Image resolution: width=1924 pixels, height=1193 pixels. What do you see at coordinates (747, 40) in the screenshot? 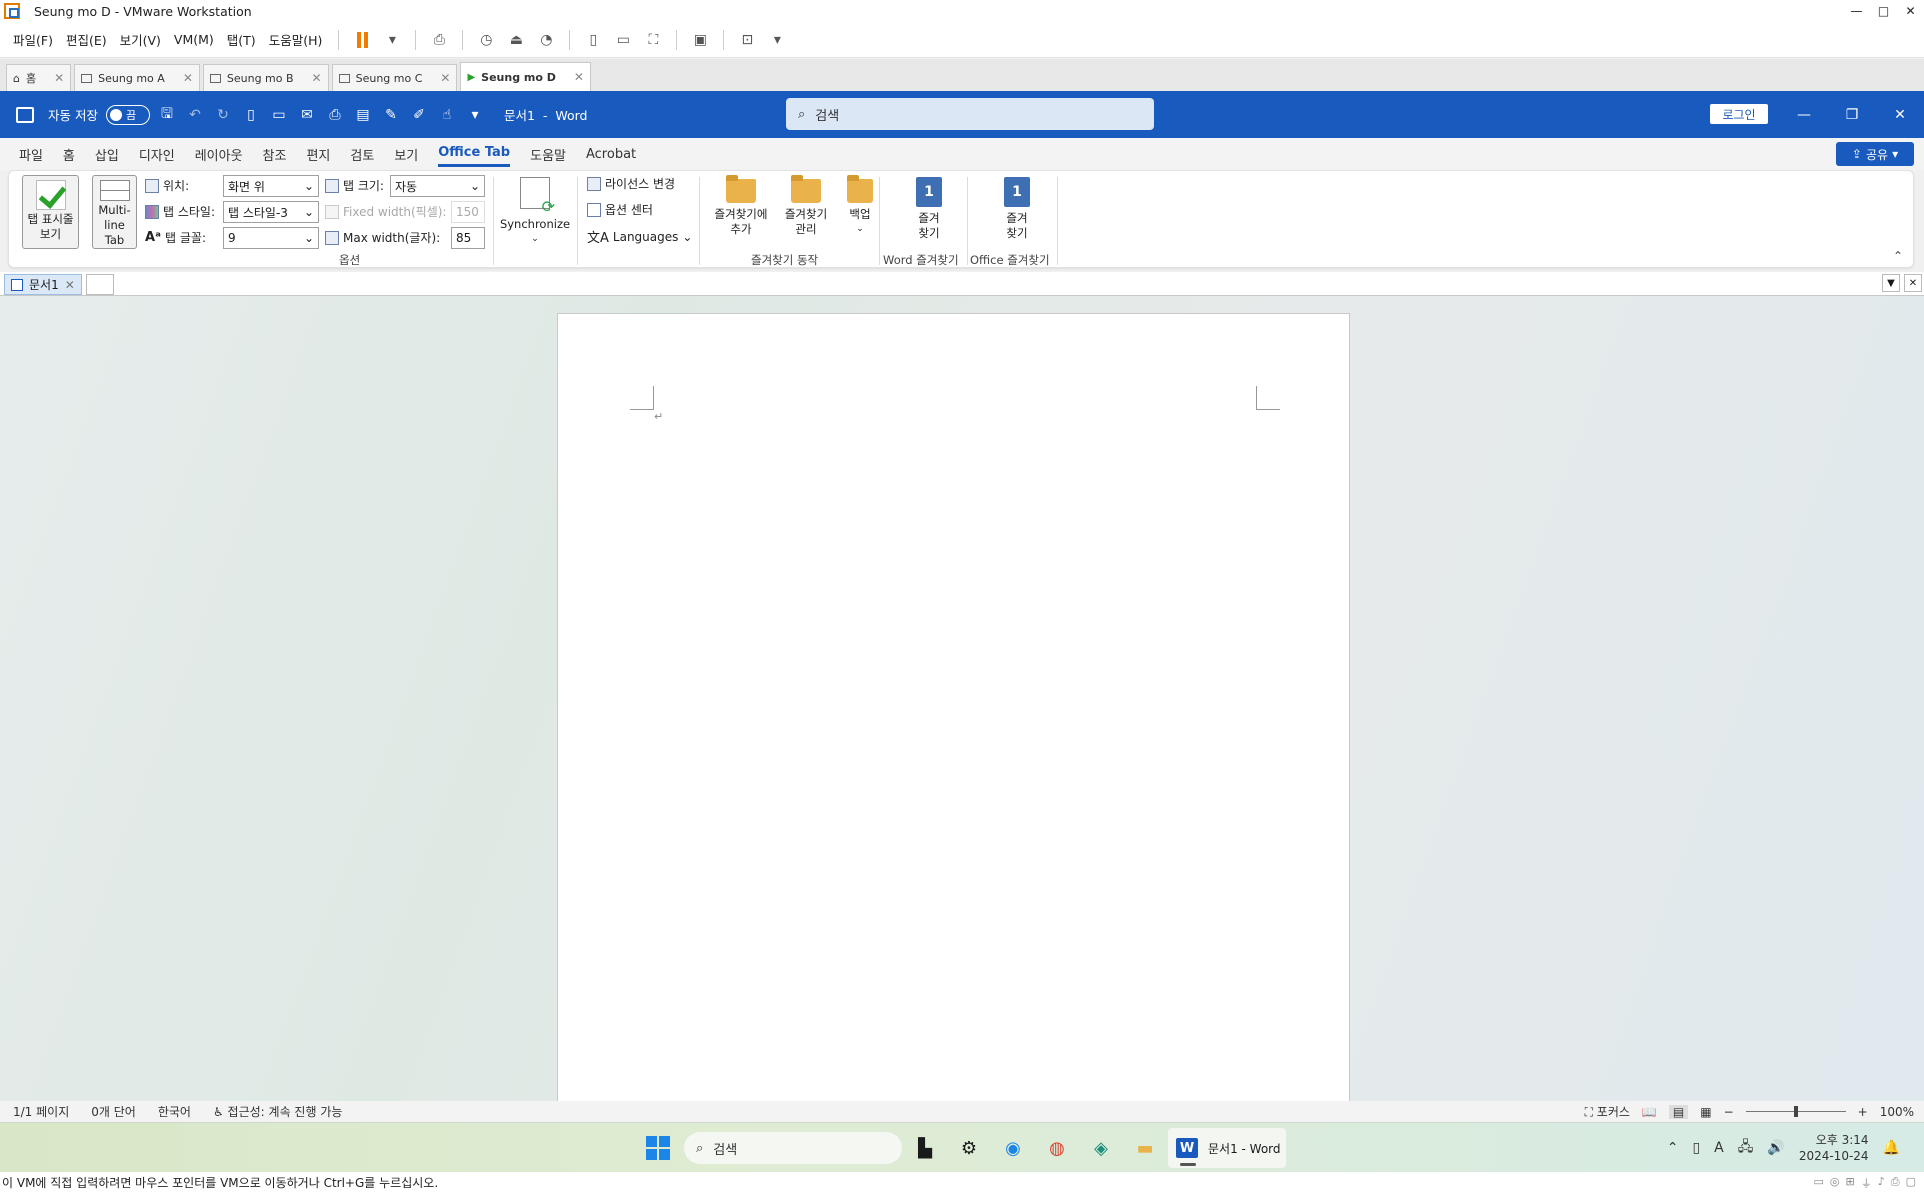
I see `stretch-guest-icon: ⊡` at bounding box center [747, 40].